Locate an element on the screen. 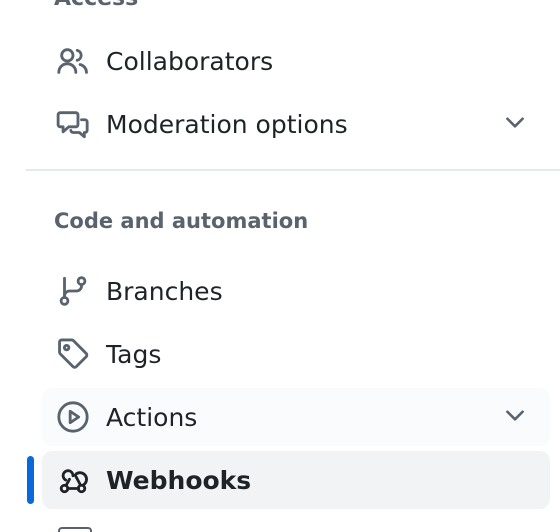  sidebar-item-label: Tags is located at coordinates (134, 354).